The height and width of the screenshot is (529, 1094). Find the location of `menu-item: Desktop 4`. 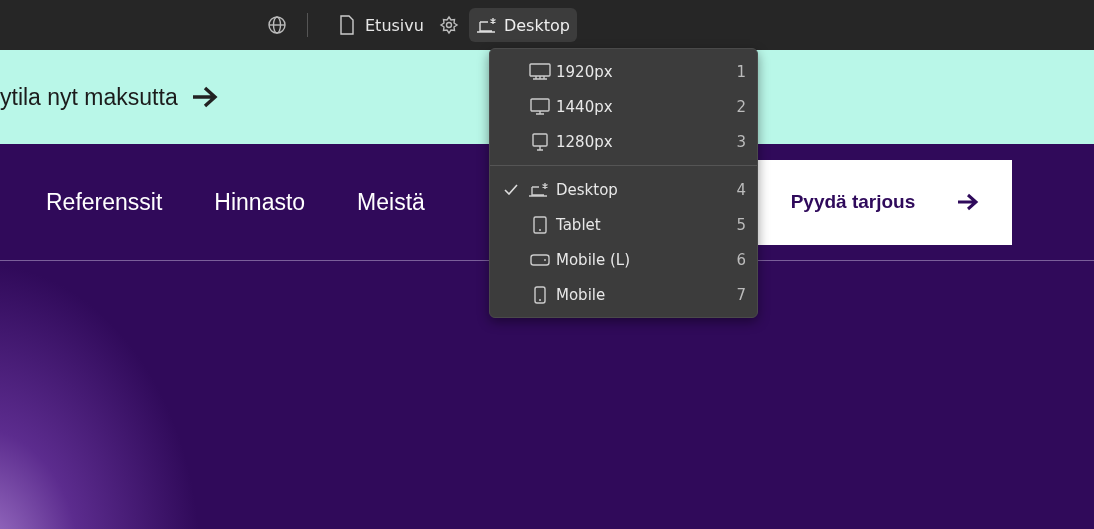

menu-item: Desktop 4 is located at coordinates (623, 189).